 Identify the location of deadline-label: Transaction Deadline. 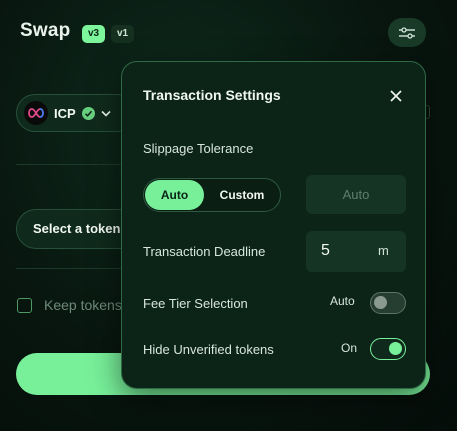
(204, 251).